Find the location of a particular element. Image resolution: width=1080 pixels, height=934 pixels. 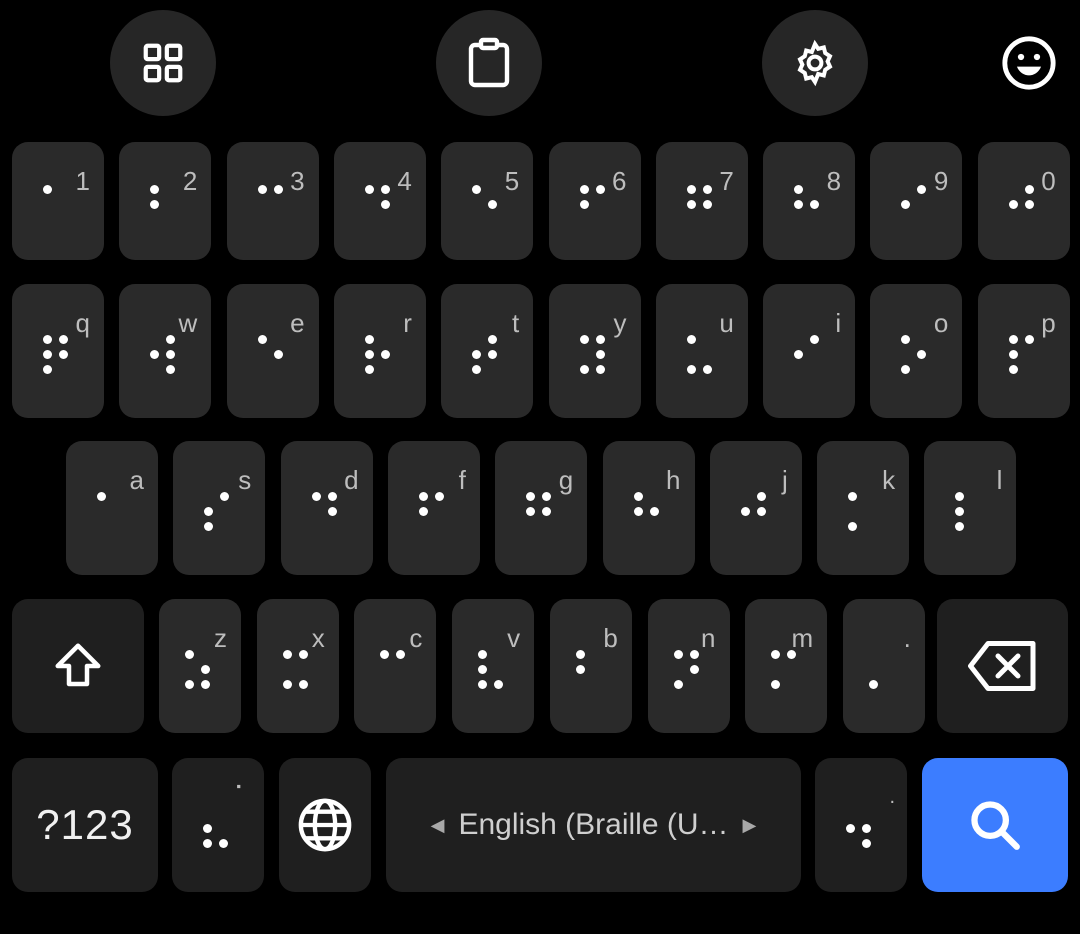

space-key: ◀ English (Braille (U… ▶ is located at coordinates (593, 825).